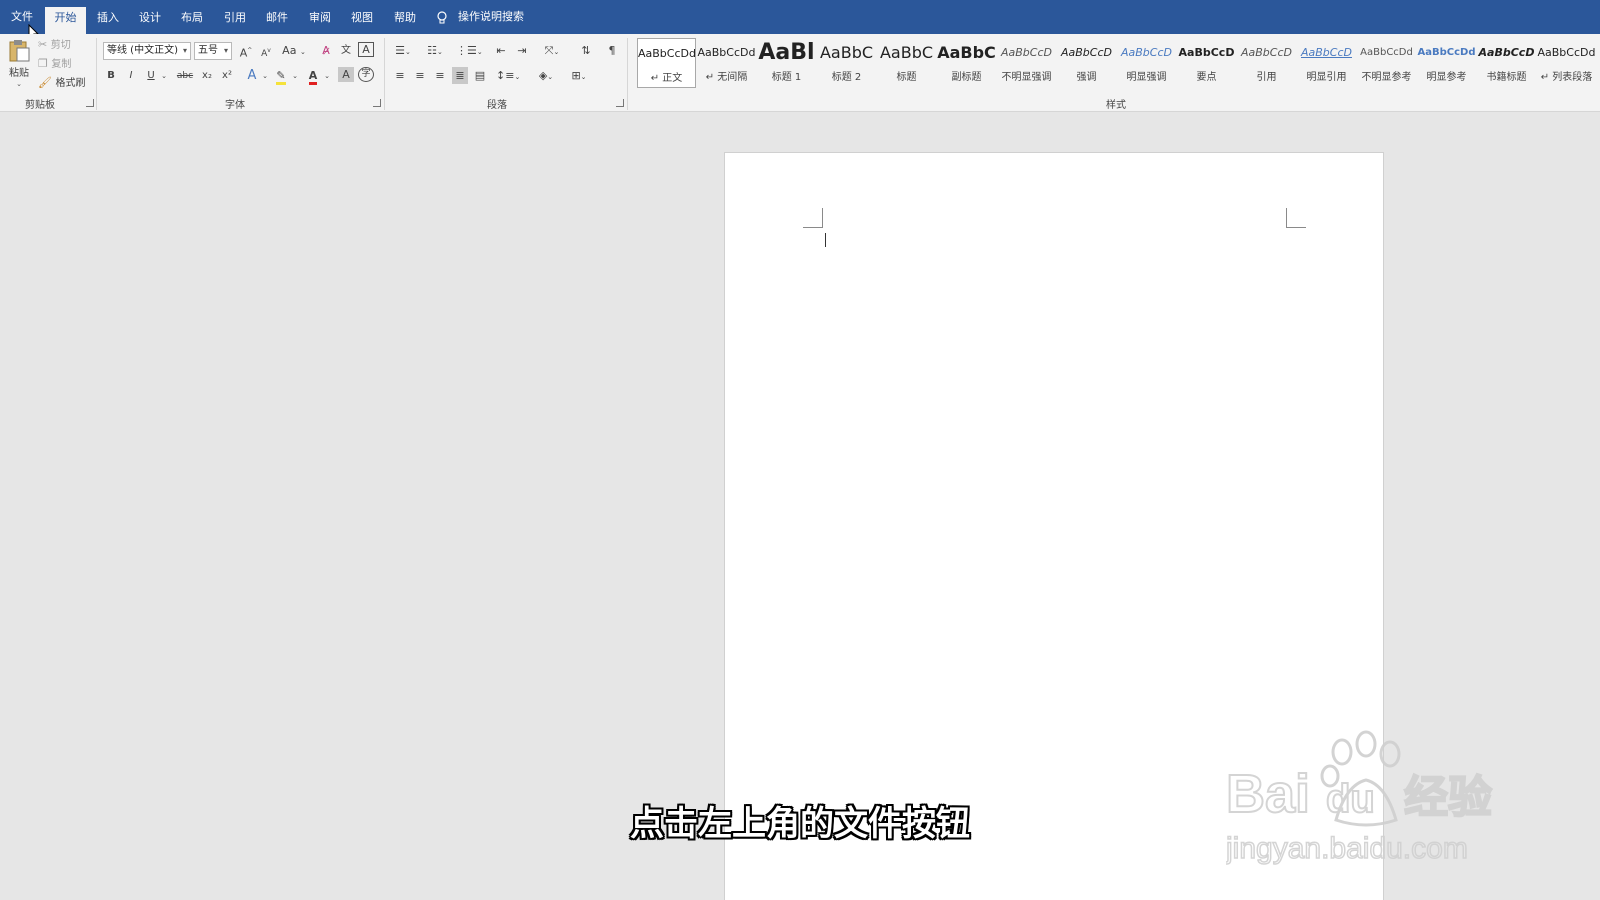 Image resolution: width=1600 pixels, height=900 pixels. Describe the element at coordinates (825, 240) in the screenshot. I see `text-cursor` at that location.